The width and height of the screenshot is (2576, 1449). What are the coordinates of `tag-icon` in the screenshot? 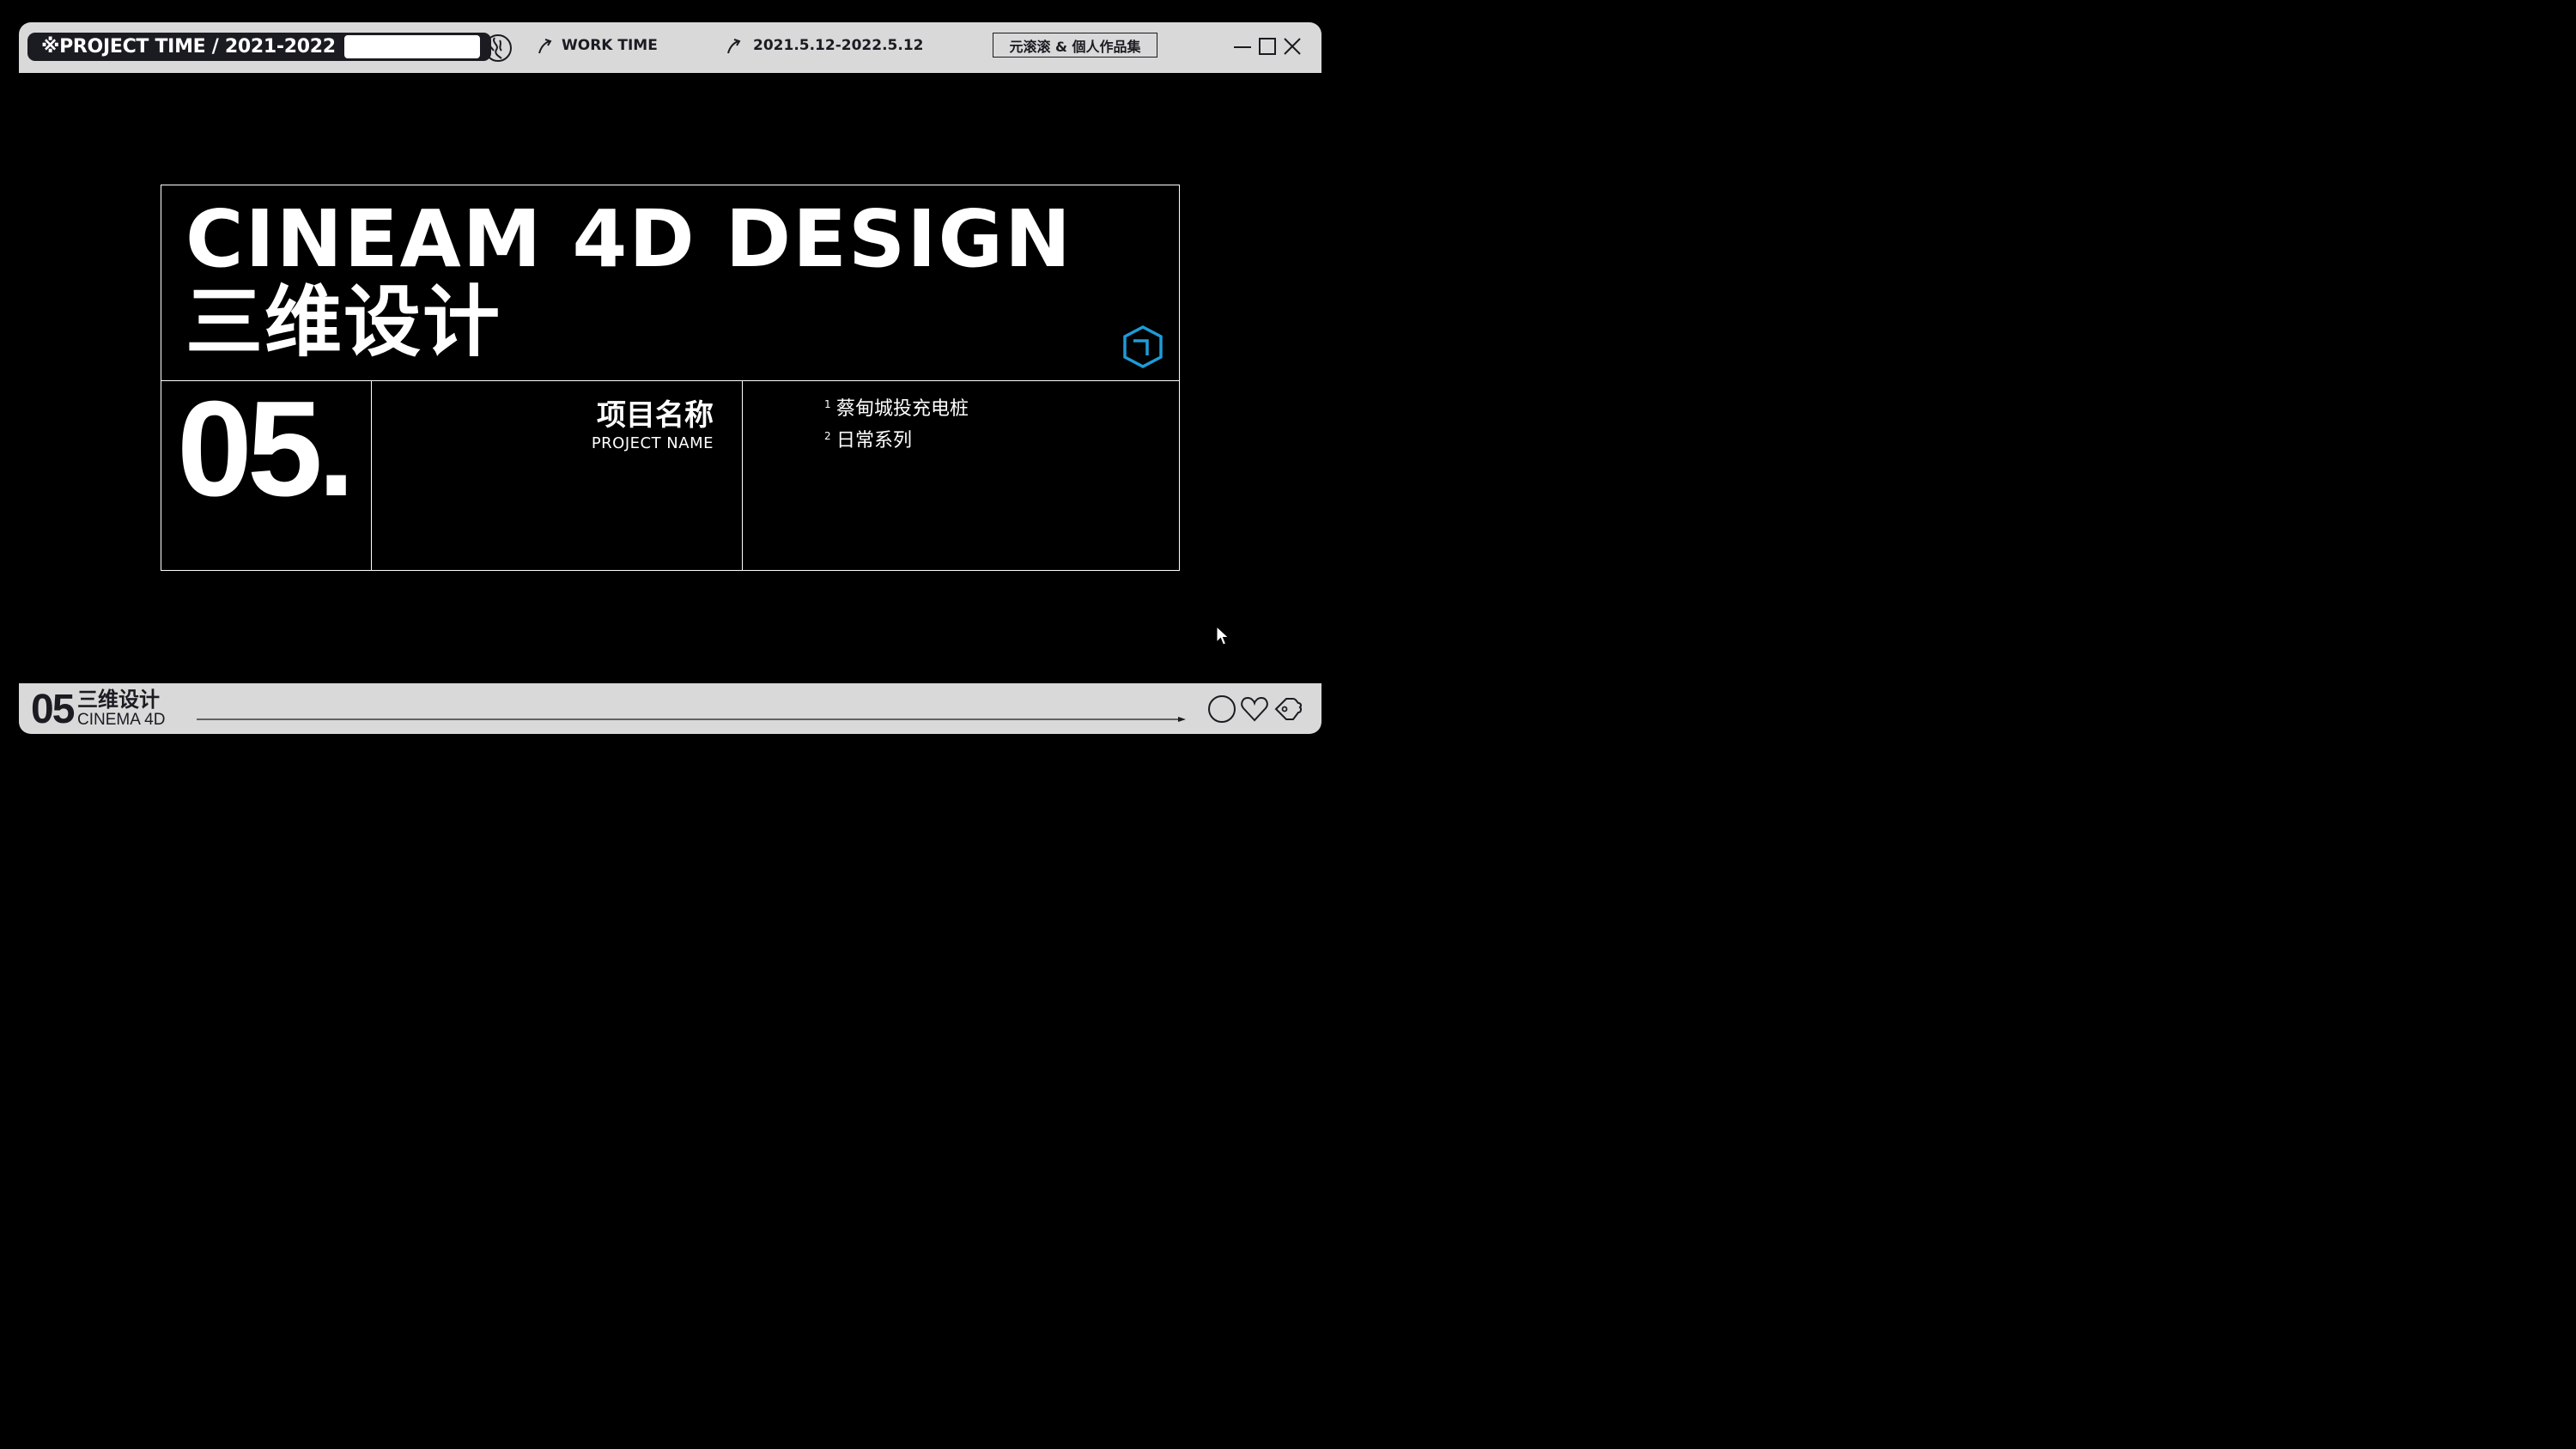 It's located at (1288, 709).